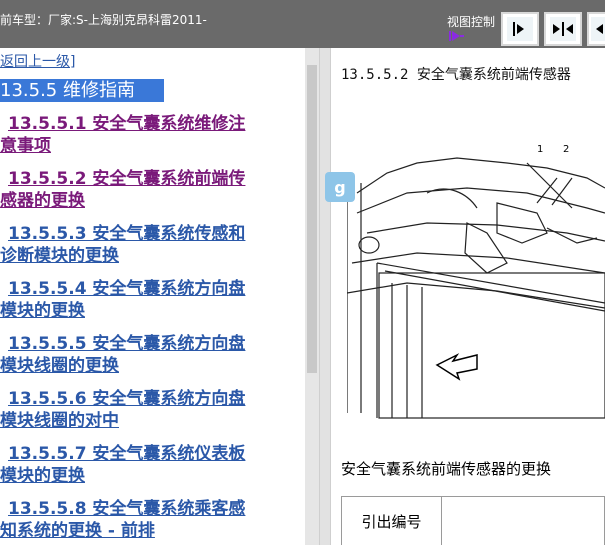 The width and height of the screenshot is (605, 545). I want to click on back-link: 返回上一级], so click(37, 61).